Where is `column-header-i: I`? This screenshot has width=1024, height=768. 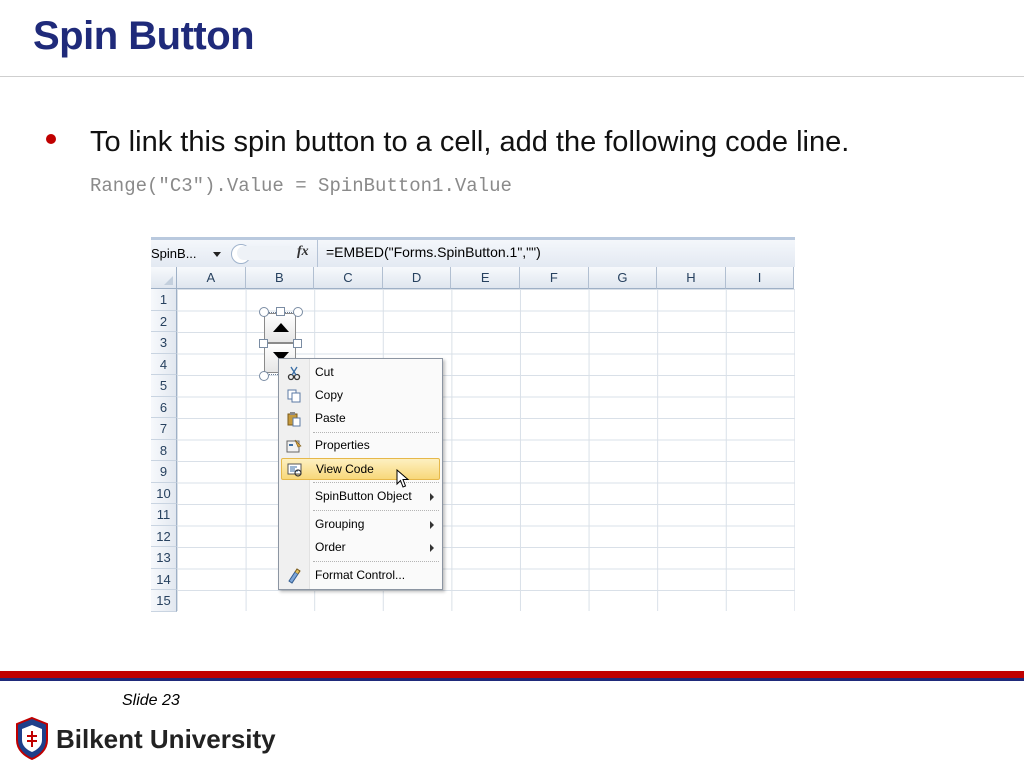 column-header-i: I is located at coordinates (760, 278).